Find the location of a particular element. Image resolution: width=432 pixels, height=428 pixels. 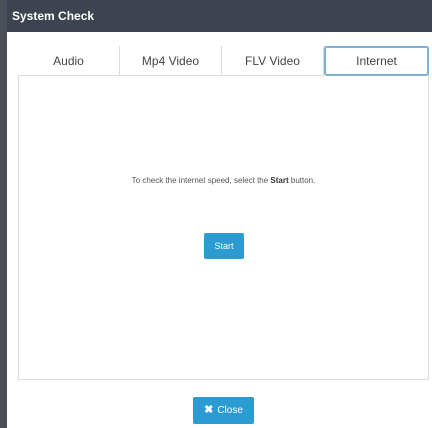

tab-mp4-video: Mp4 Video is located at coordinates (171, 61).